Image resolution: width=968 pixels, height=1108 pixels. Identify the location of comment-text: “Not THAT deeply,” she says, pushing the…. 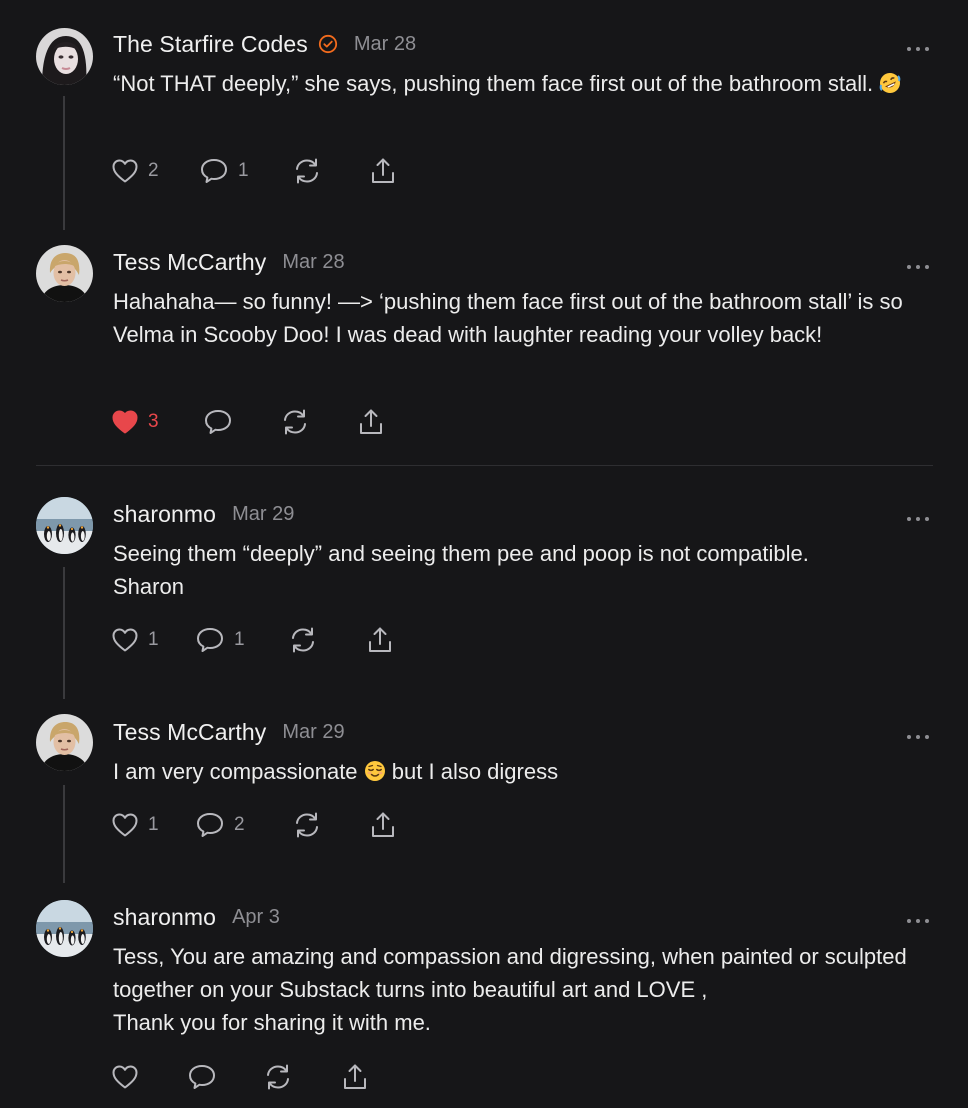
(496, 83).